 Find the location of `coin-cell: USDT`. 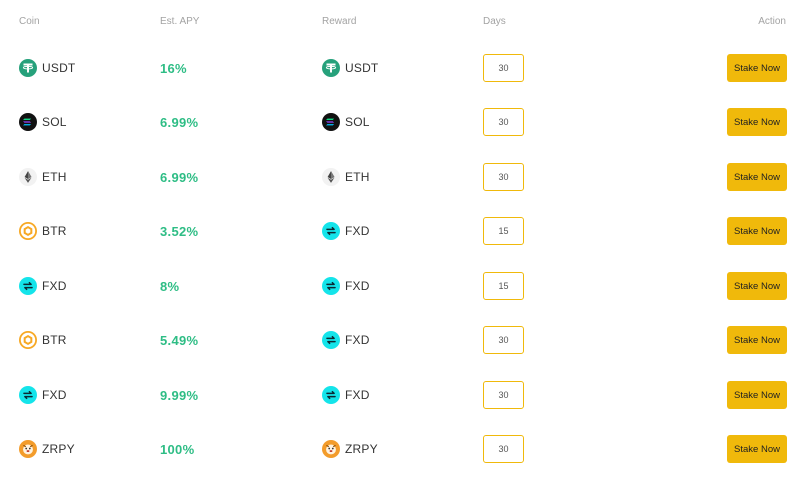

coin-cell: USDT is located at coordinates (47, 68).